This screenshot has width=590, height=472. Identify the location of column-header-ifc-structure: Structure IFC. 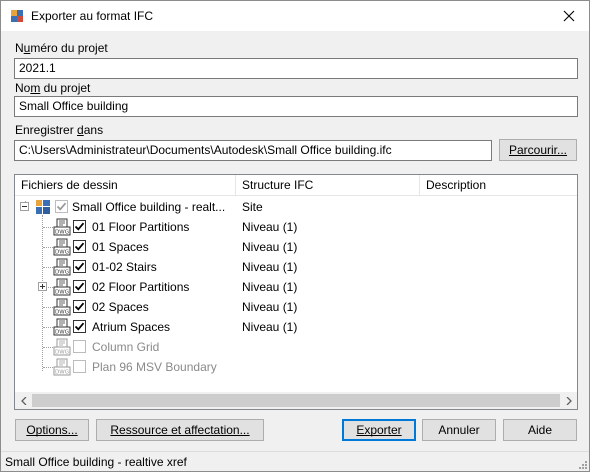
(328, 185).